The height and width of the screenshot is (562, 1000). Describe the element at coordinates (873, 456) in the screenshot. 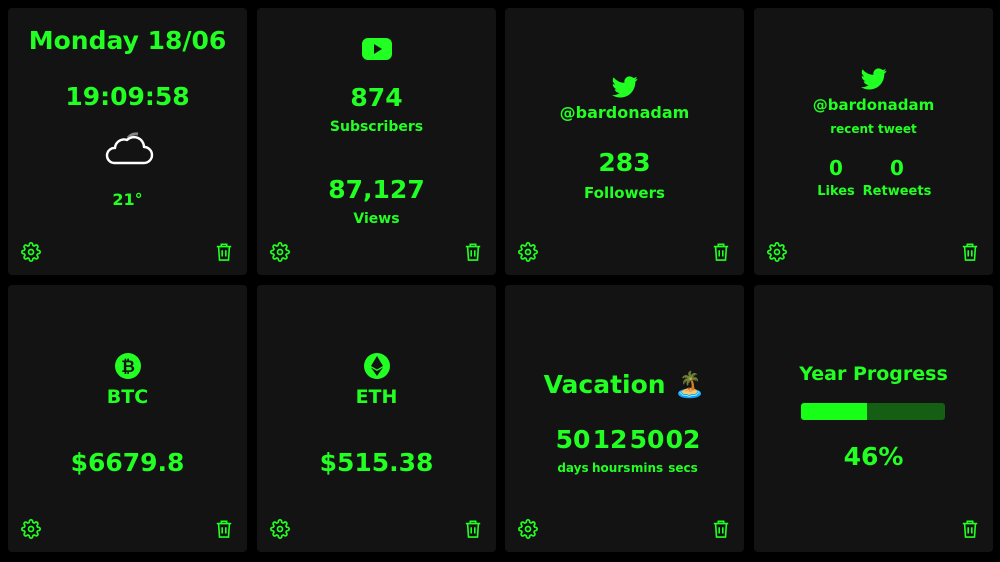

I see `year-progress-percent: 46%` at that location.